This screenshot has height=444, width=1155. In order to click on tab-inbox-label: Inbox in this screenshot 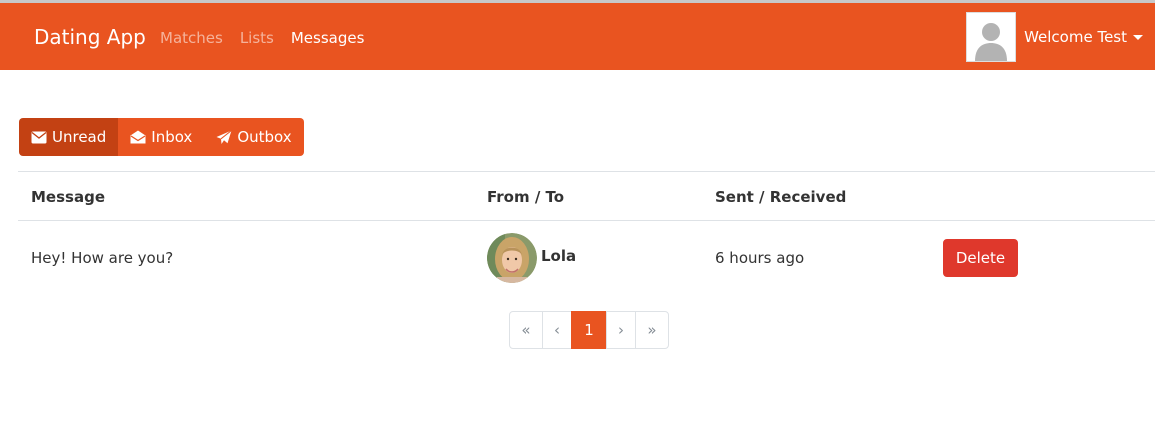, I will do `click(172, 137)`.